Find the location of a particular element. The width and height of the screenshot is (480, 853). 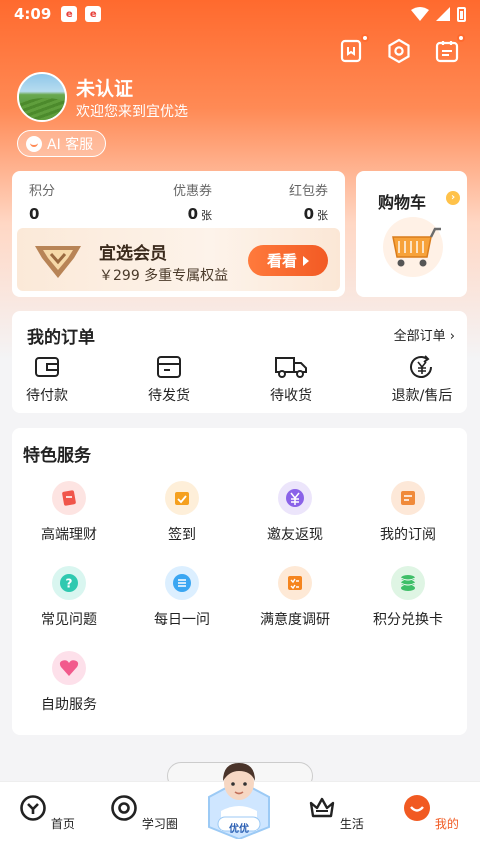

service-label: 高端理财 is located at coordinates (69, 535).